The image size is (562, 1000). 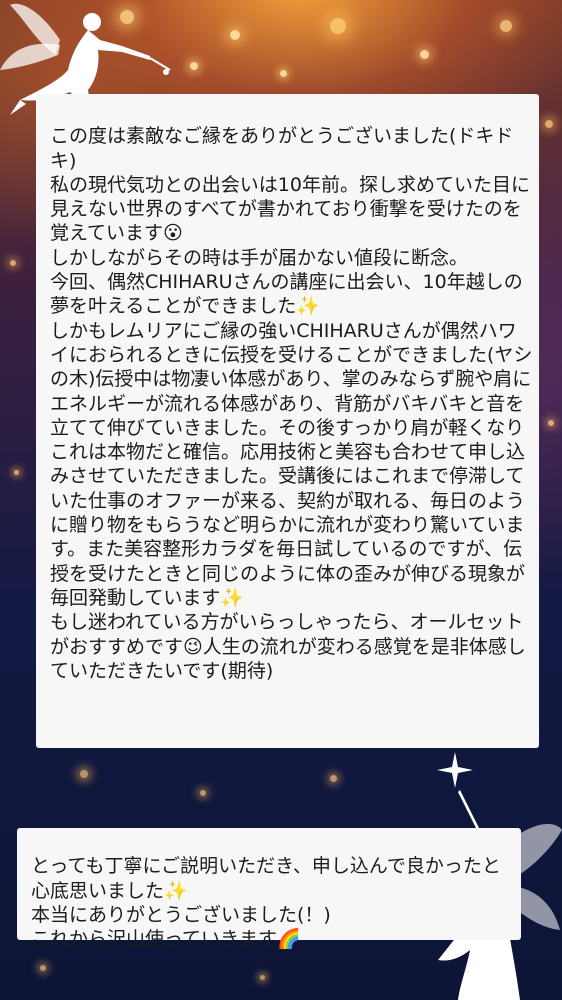 What do you see at coordinates (455, 770) in the screenshot?
I see `sparkle-star-icon` at bounding box center [455, 770].